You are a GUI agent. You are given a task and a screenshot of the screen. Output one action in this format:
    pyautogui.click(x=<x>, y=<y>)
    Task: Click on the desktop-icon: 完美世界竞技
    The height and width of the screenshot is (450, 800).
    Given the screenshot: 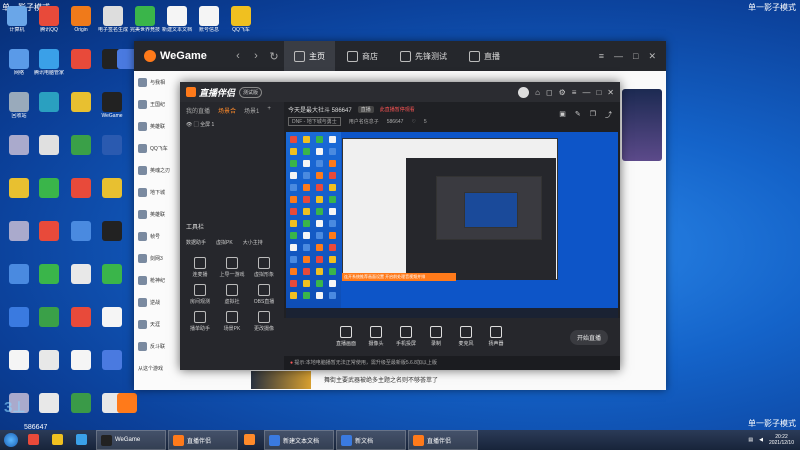 What is the action you would take?
    pyautogui.click(x=145, y=19)
    